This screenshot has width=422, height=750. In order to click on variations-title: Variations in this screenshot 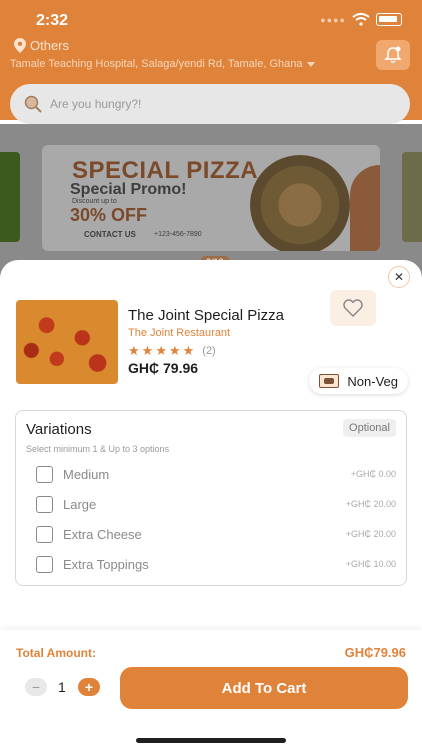, I will do `click(59, 429)`.